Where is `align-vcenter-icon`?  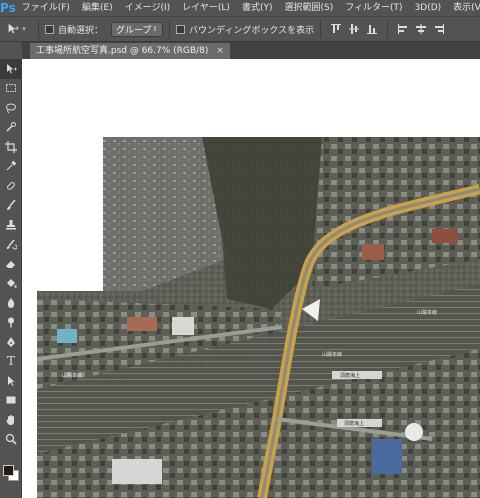 align-vcenter-icon is located at coordinates (354, 29).